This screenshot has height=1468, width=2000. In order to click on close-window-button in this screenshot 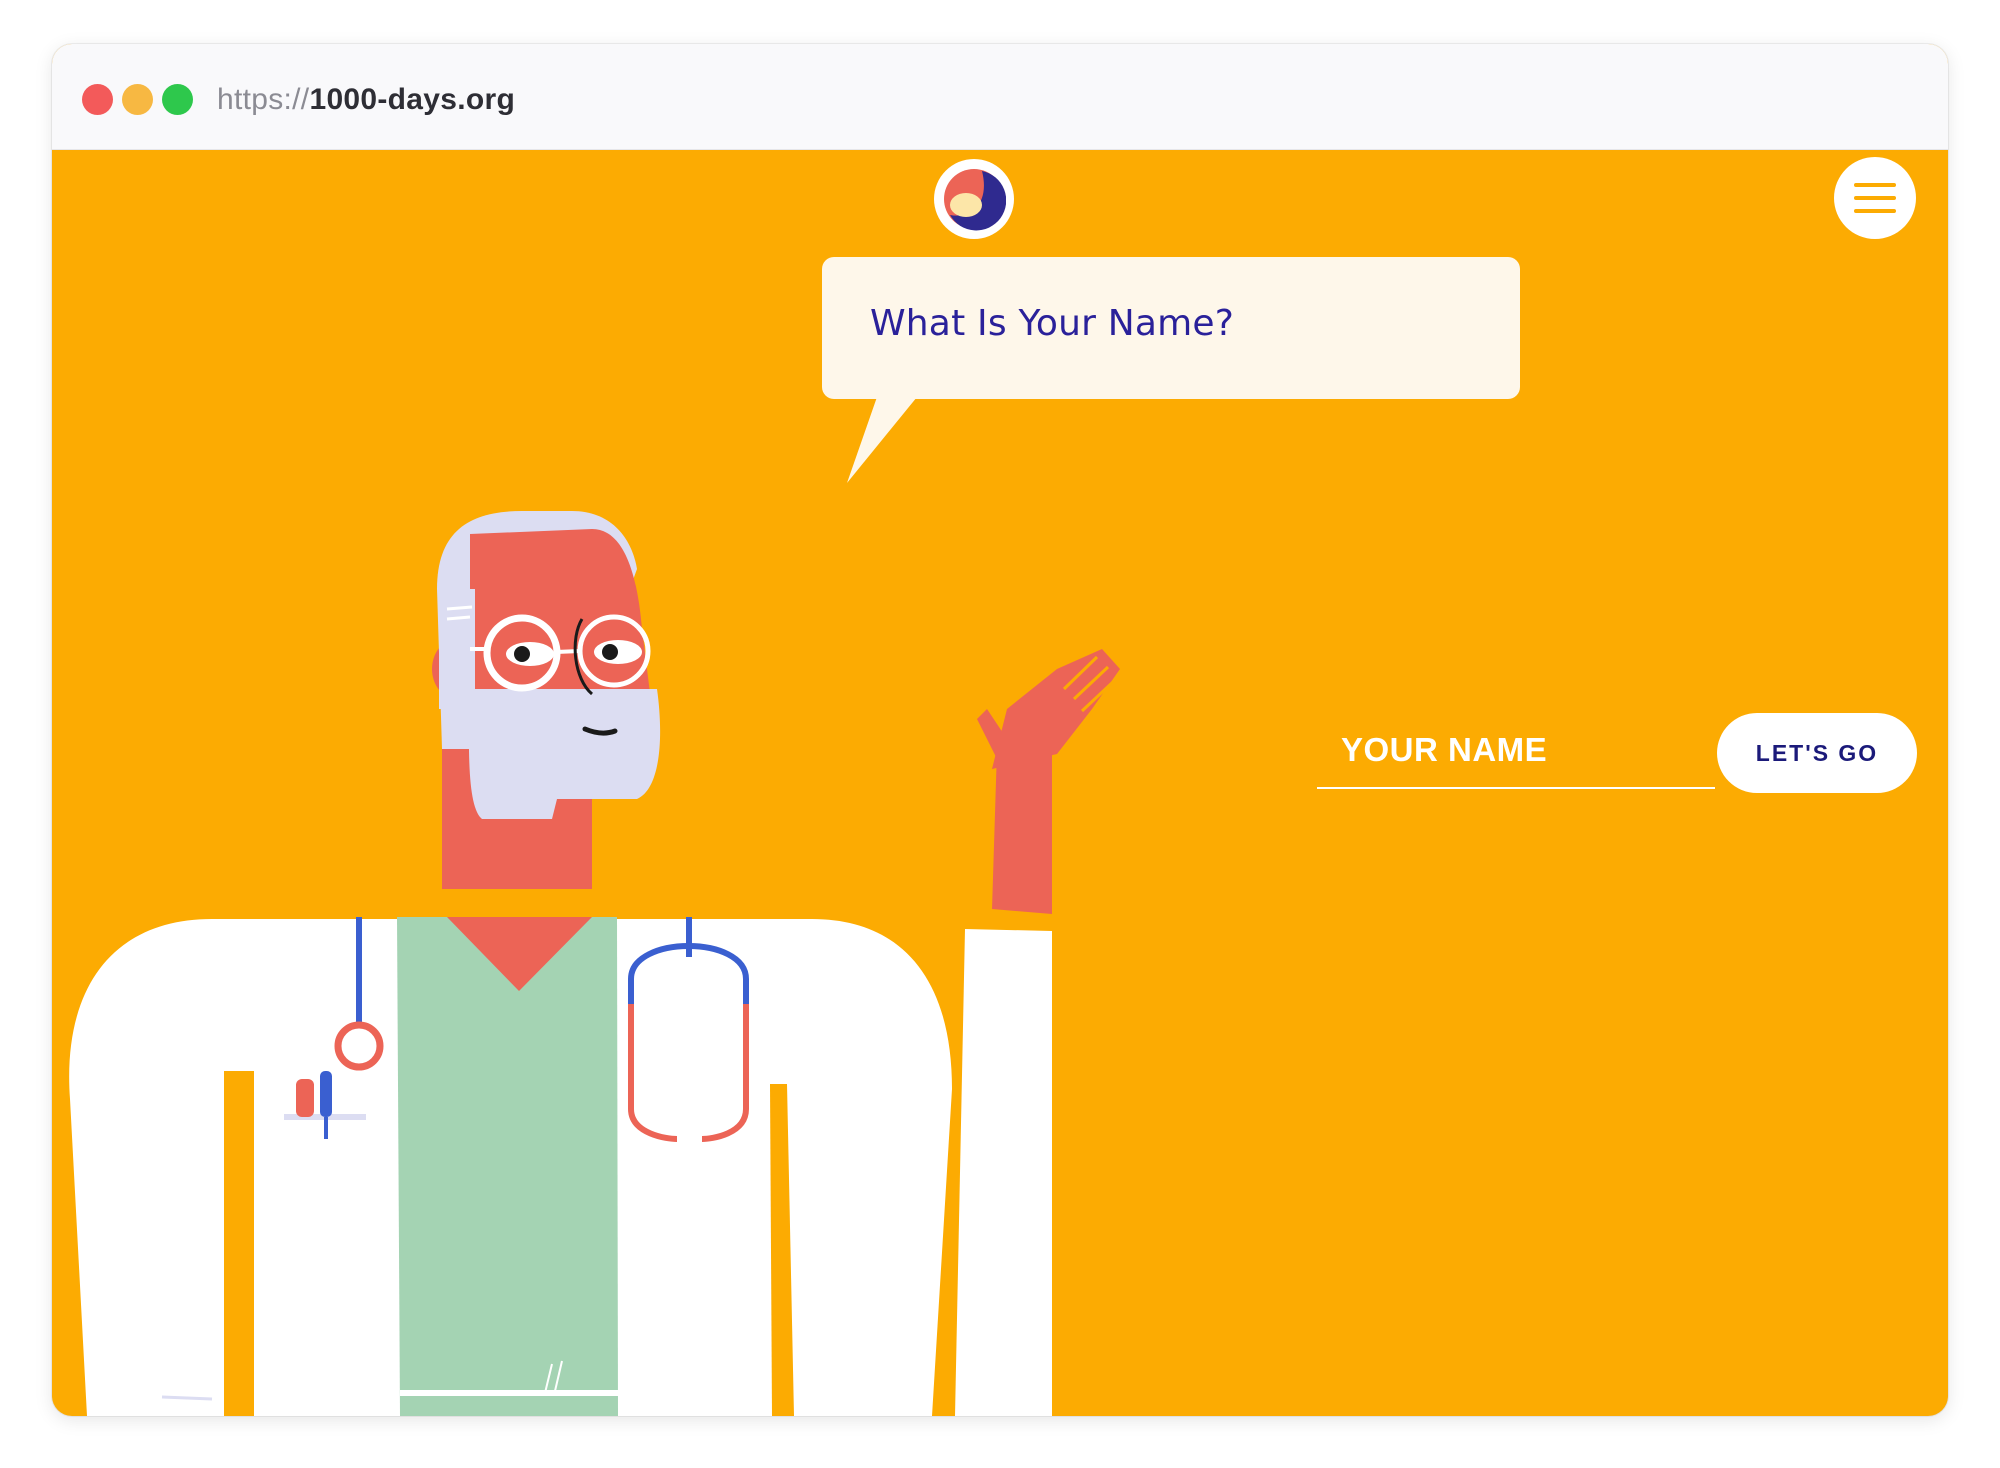, I will do `click(97, 99)`.